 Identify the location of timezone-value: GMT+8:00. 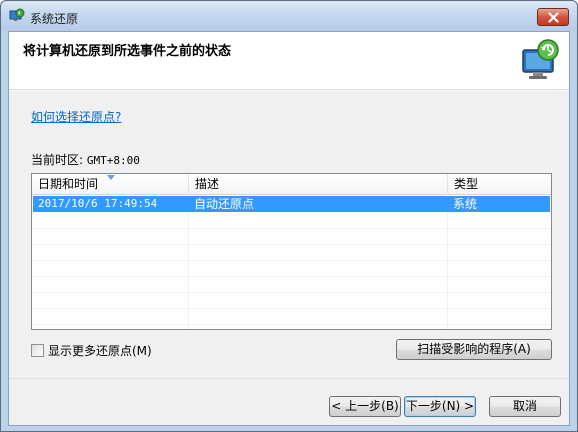
(113, 160).